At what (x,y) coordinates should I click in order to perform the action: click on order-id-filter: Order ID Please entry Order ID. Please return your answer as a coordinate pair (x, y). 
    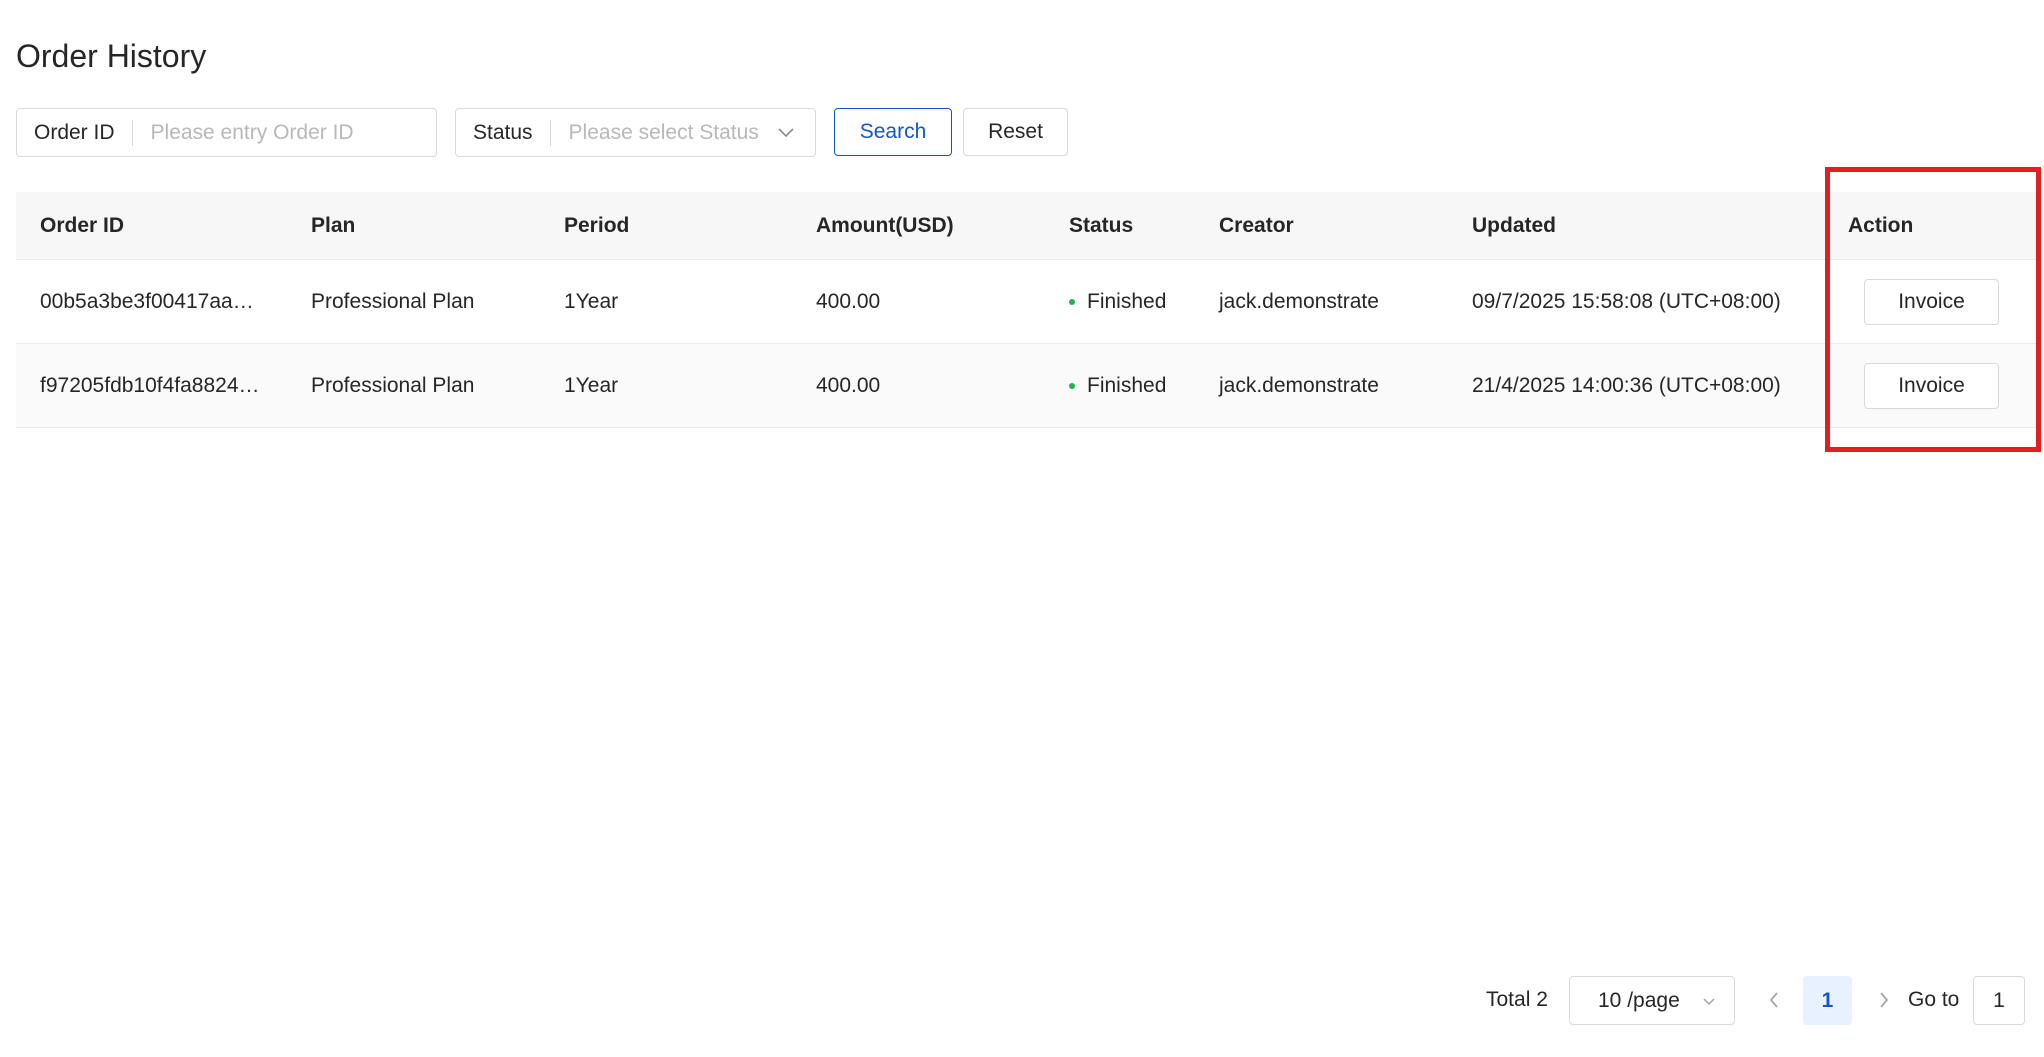
    Looking at the image, I should click on (226, 132).